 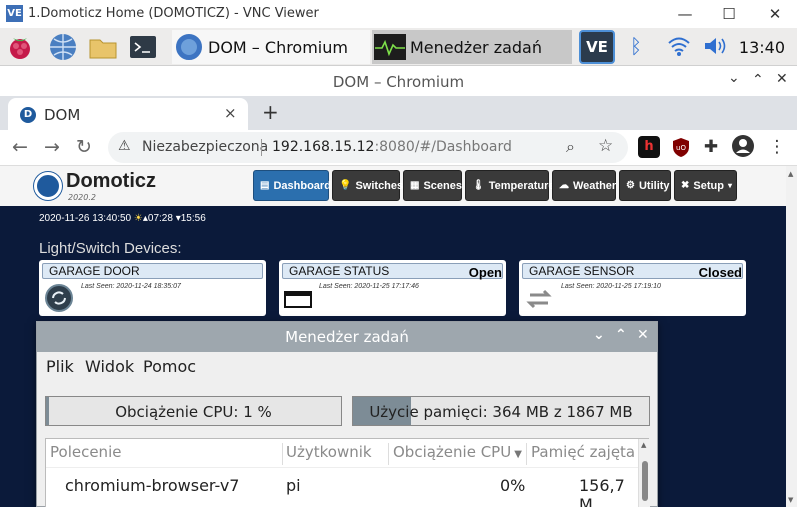 What do you see at coordinates (734, 78) in the screenshot?
I see `window-chevron-down-icon: ⌄` at bounding box center [734, 78].